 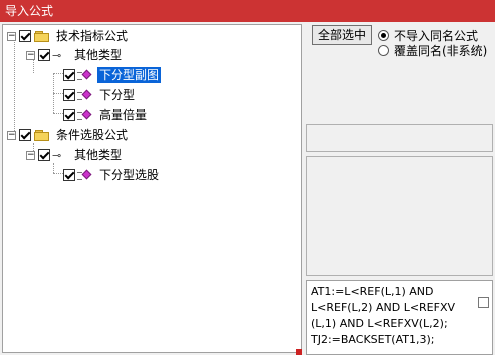 What do you see at coordinates (399, 138) in the screenshot?
I see `description-panel` at bounding box center [399, 138].